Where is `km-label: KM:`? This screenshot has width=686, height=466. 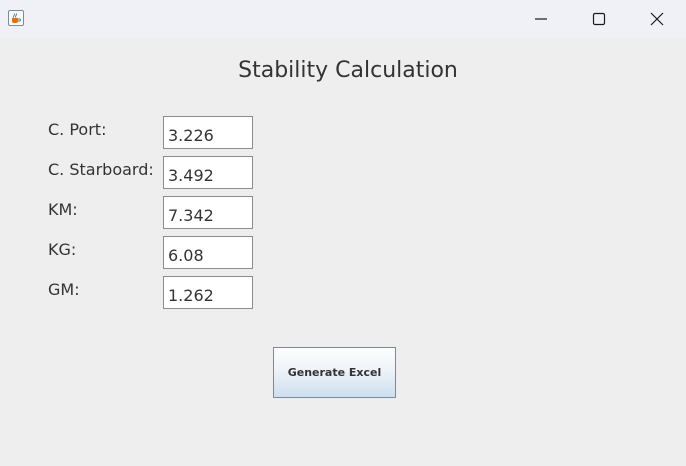 km-label: KM: is located at coordinates (63, 209).